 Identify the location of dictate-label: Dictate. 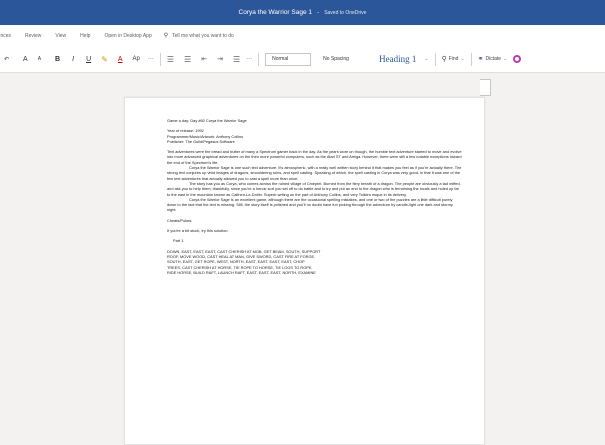
(493, 59).